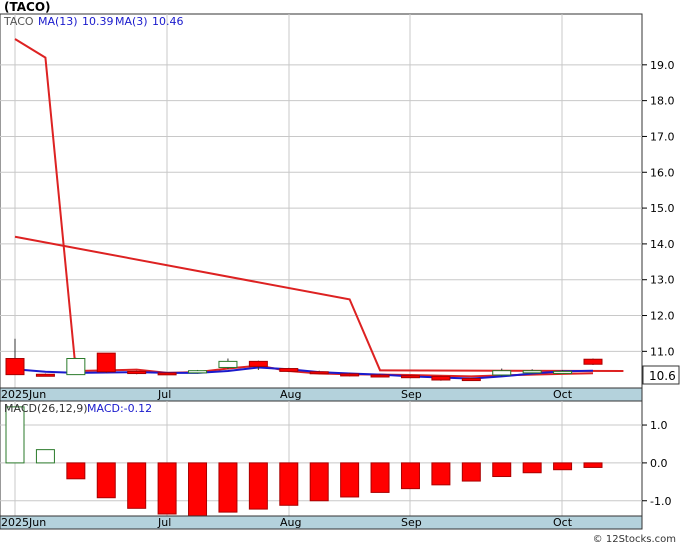  Describe the element at coordinates (662, 316) in the screenshot. I see `price-tick-label-7: 12.0` at that location.